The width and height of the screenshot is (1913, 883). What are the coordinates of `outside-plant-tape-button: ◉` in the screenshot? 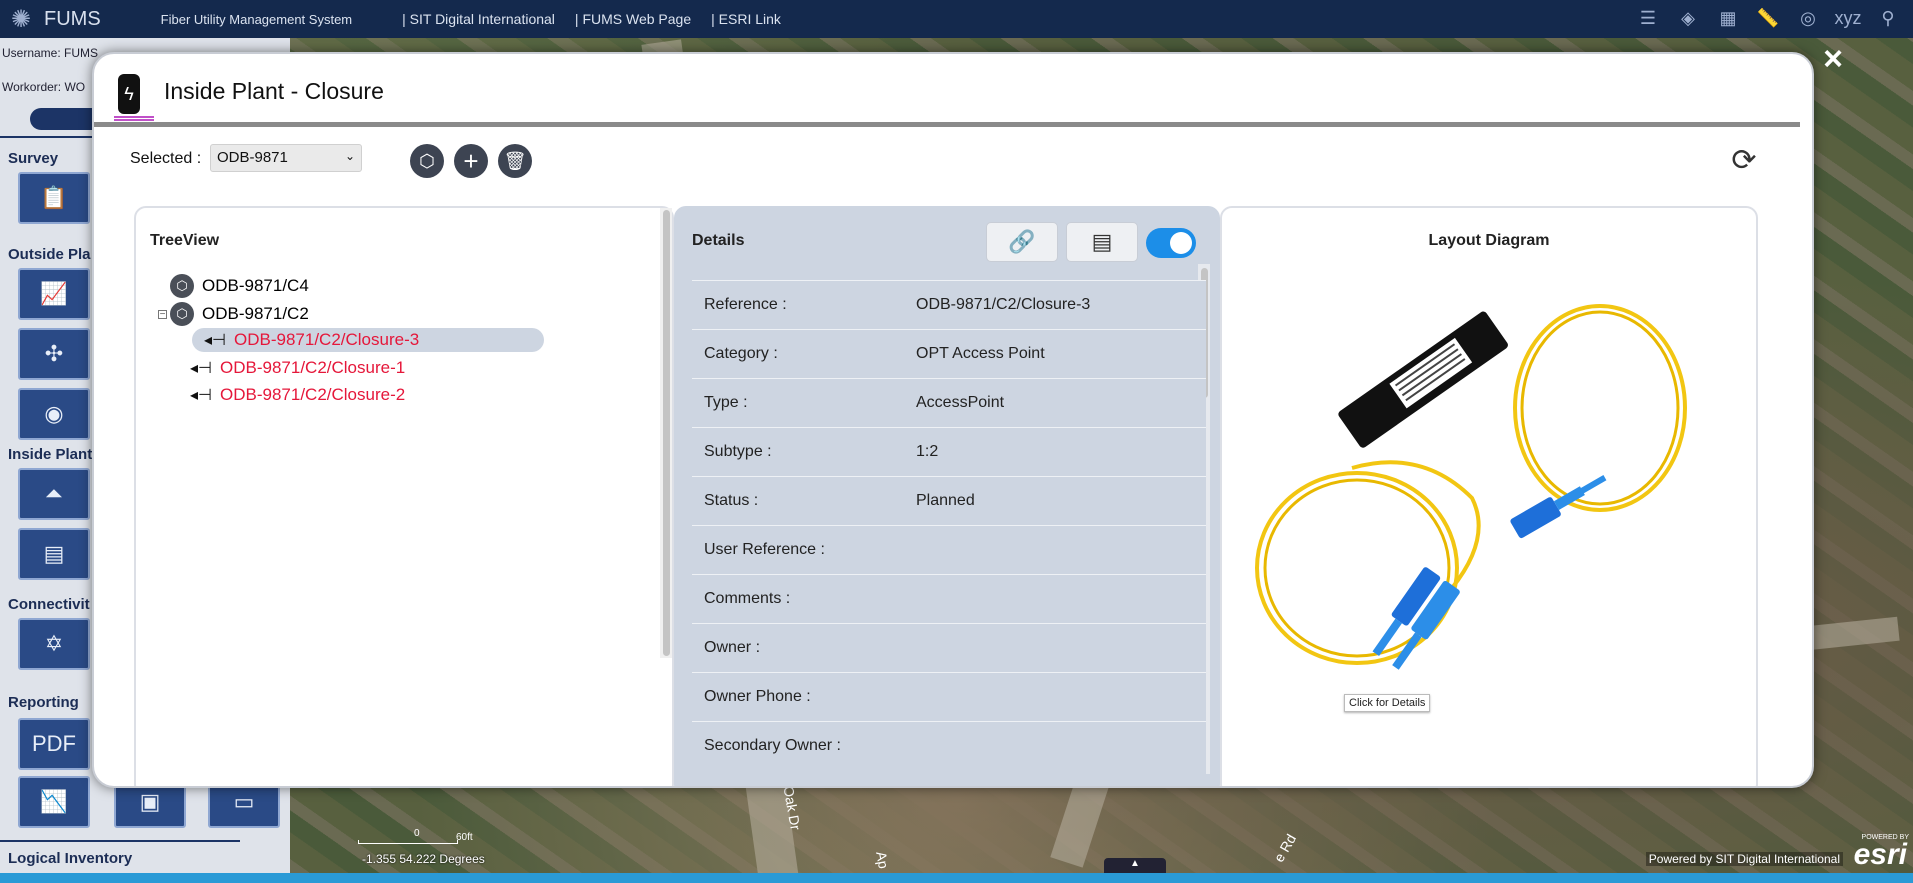 It's located at (54, 414).